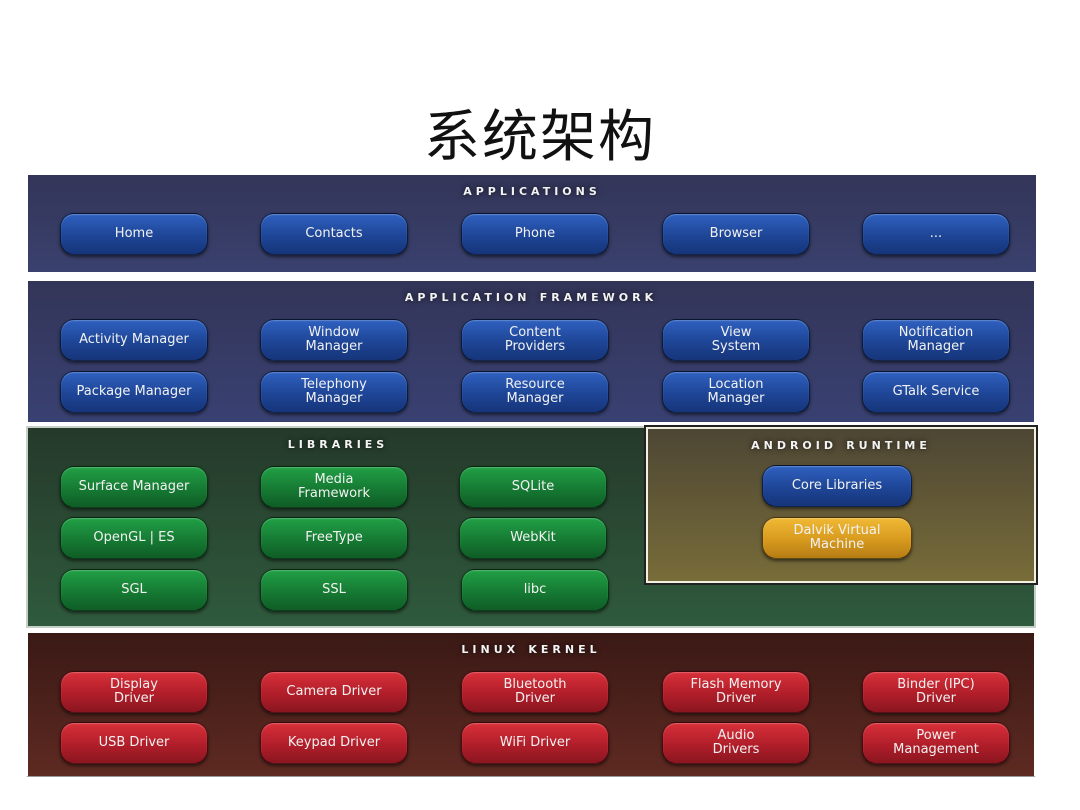 The height and width of the screenshot is (810, 1080). I want to click on kernel-flash-memory-driver: Flash Memory Driver, so click(736, 692).